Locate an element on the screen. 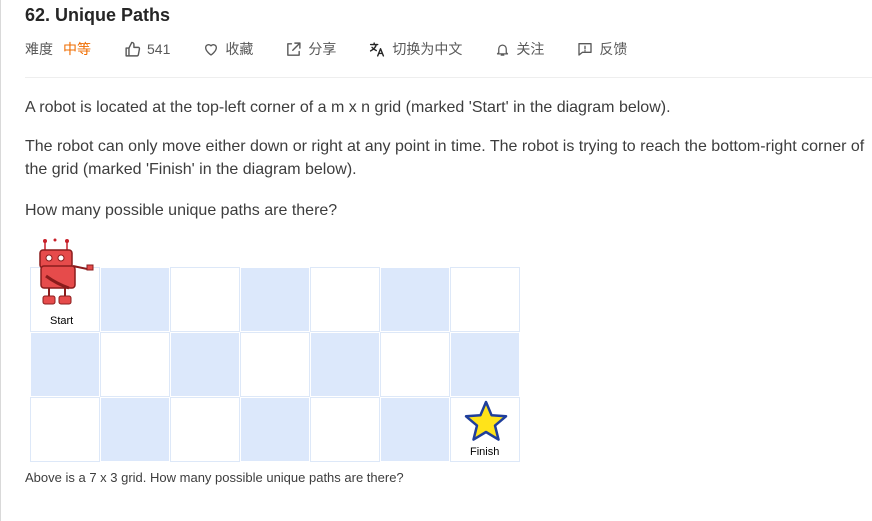 The height and width of the screenshot is (521, 872). star-icon is located at coordinates (486, 420).